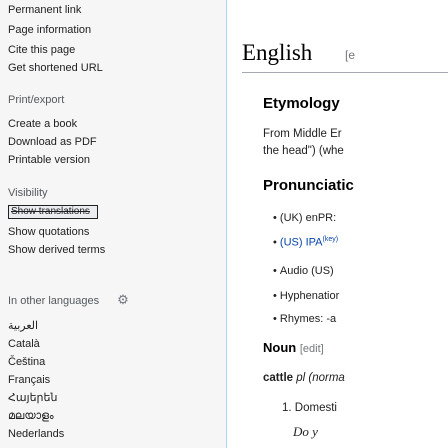  What do you see at coordinates (26, 362) in the screenshot?
I see `language-link-czech: Čeština` at bounding box center [26, 362].